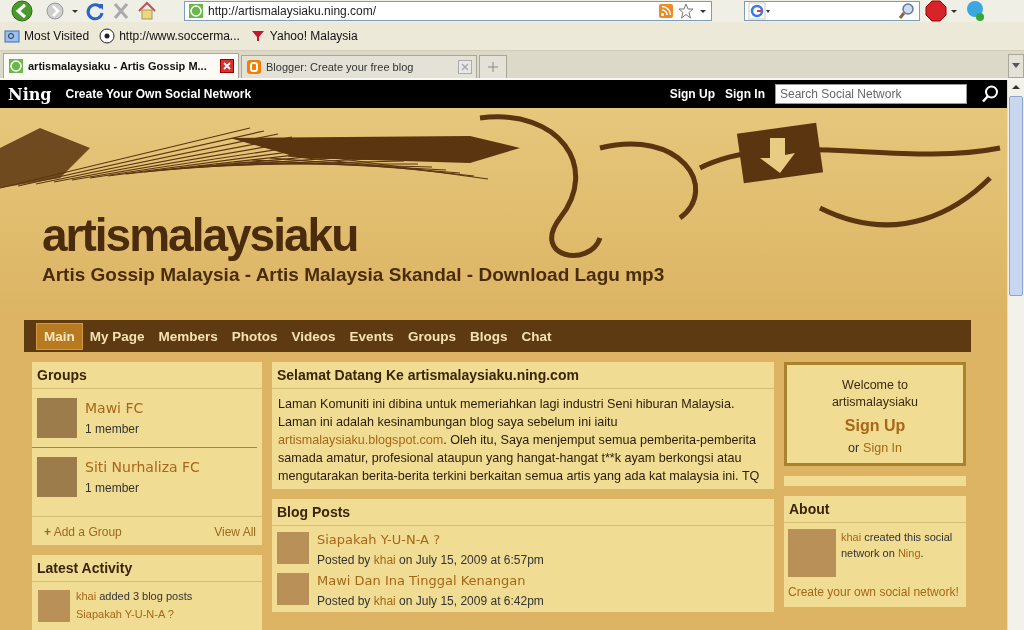 Image resolution: width=1024 pixels, height=630 pixels. What do you see at coordinates (853, 448) in the screenshot?
I see `or-text: or` at bounding box center [853, 448].